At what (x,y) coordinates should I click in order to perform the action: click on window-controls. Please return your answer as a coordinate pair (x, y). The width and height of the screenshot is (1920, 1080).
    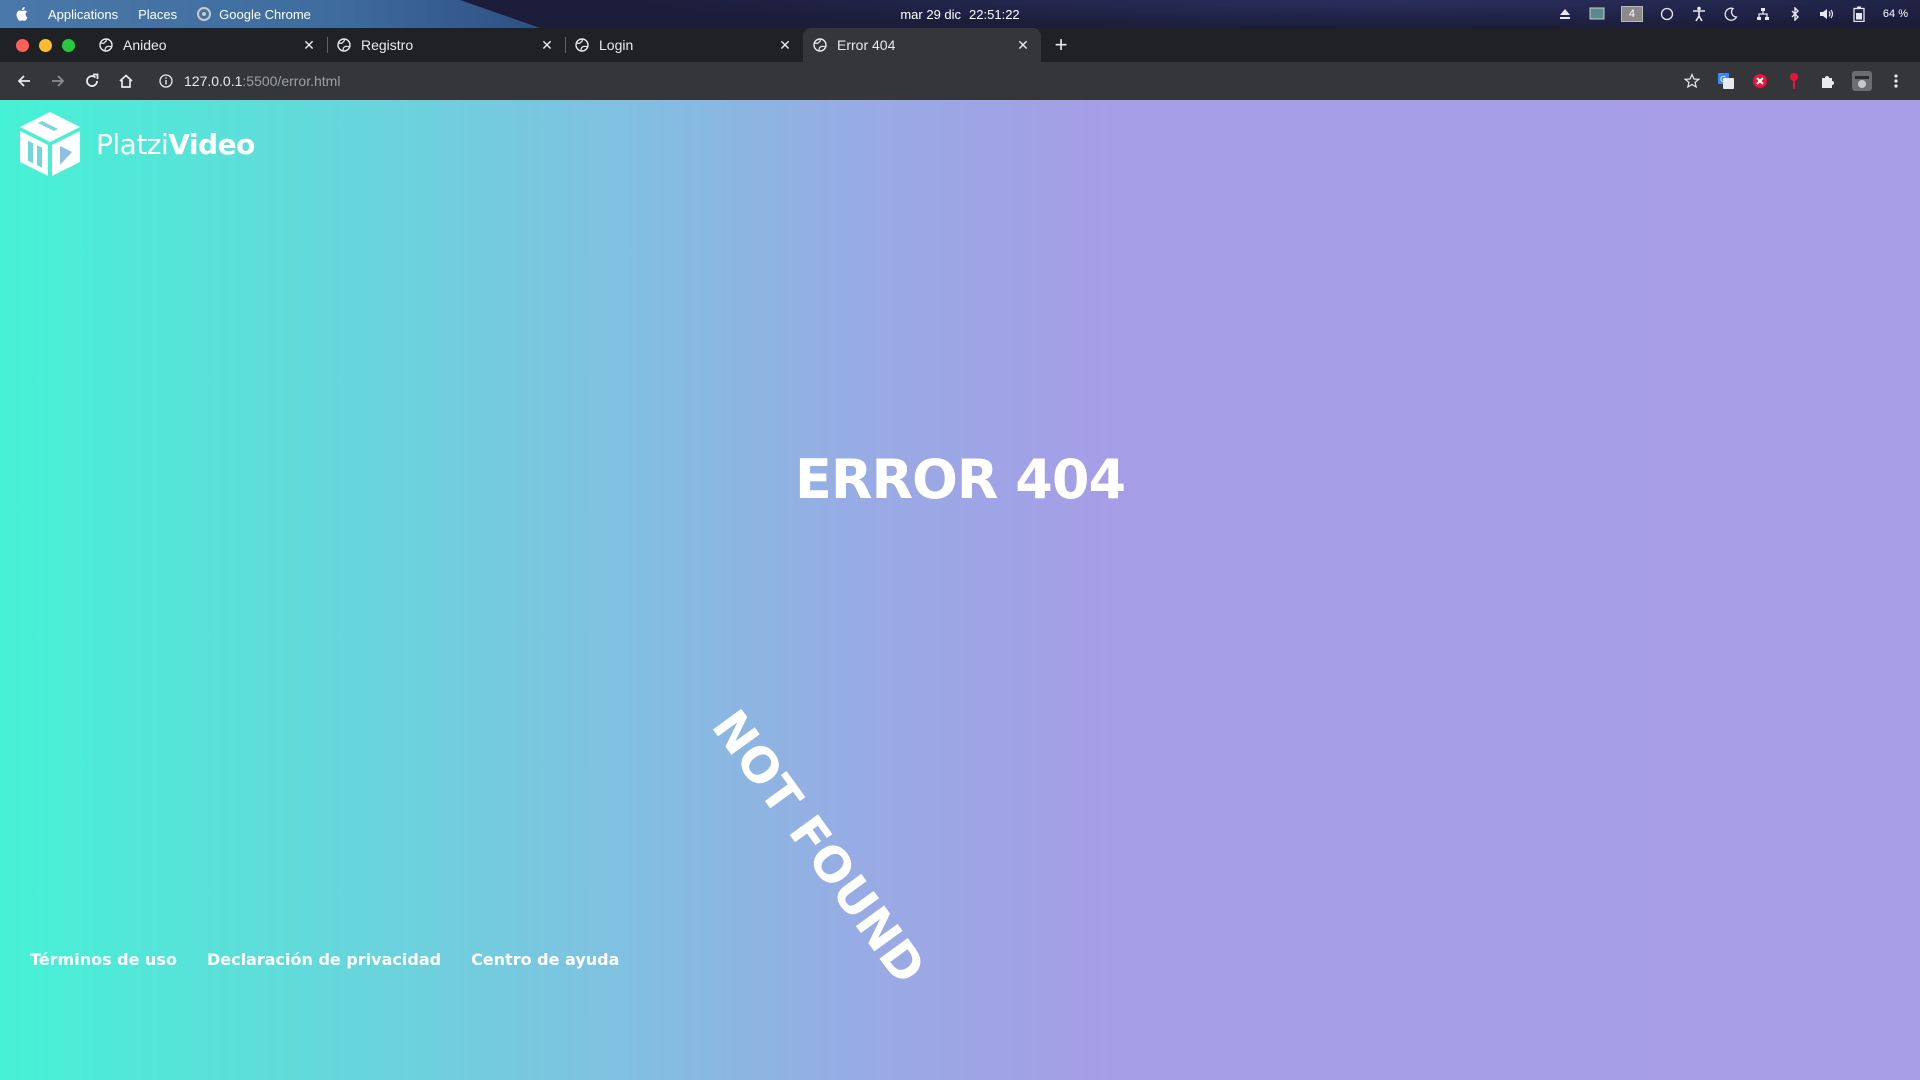
    Looking at the image, I should click on (44, 45).